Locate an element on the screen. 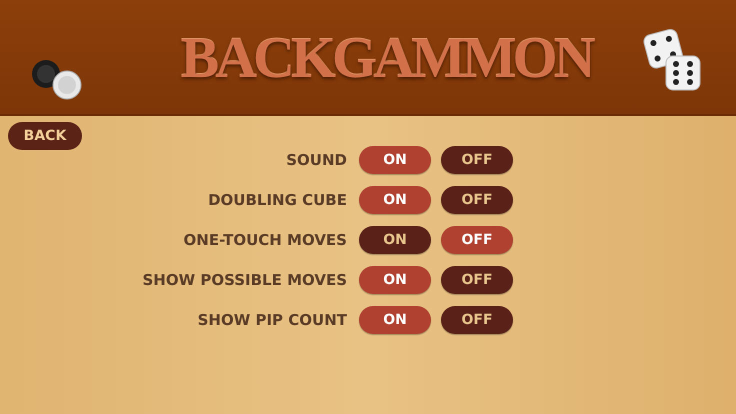 This screenshot has height=414, width=736. setting-label: ONE-TOUCH MOVES is located at coordinates (265, 240).